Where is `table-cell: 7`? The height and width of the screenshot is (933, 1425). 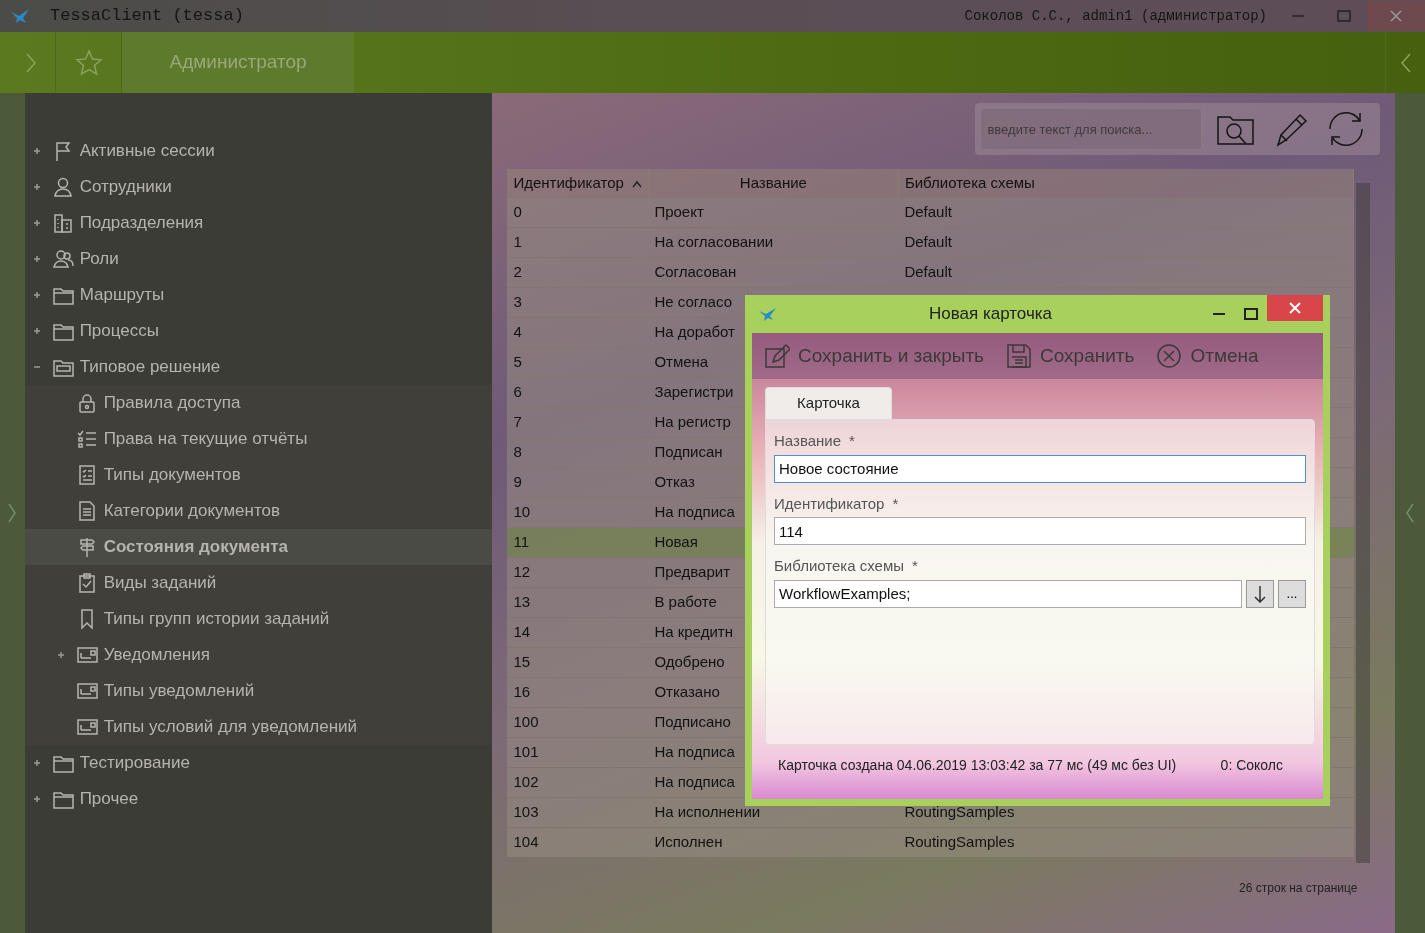 table-cell: 7 is located at coordinates (578, 422).